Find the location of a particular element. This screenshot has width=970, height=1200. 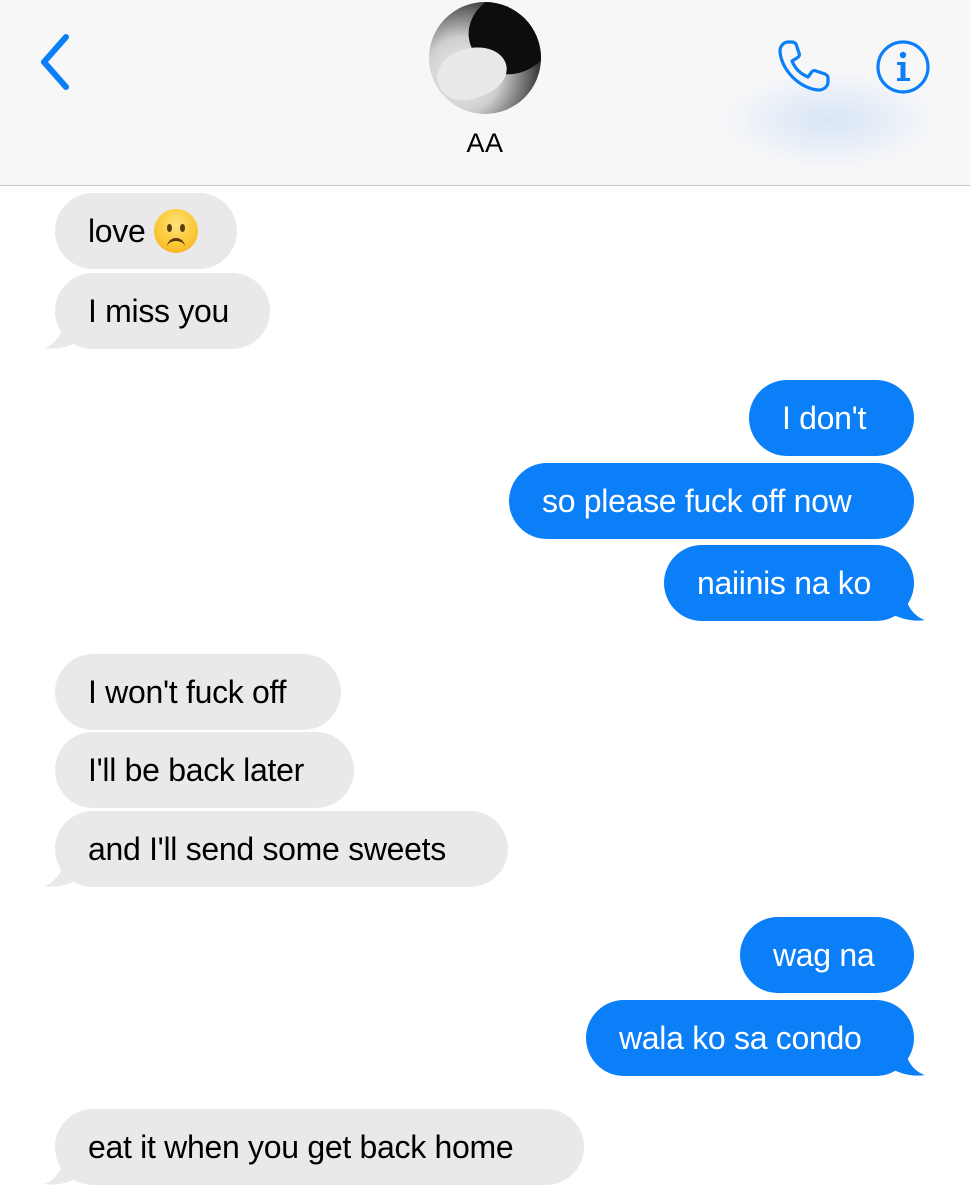

contact-name: AA is located at coordinates (485, 143).